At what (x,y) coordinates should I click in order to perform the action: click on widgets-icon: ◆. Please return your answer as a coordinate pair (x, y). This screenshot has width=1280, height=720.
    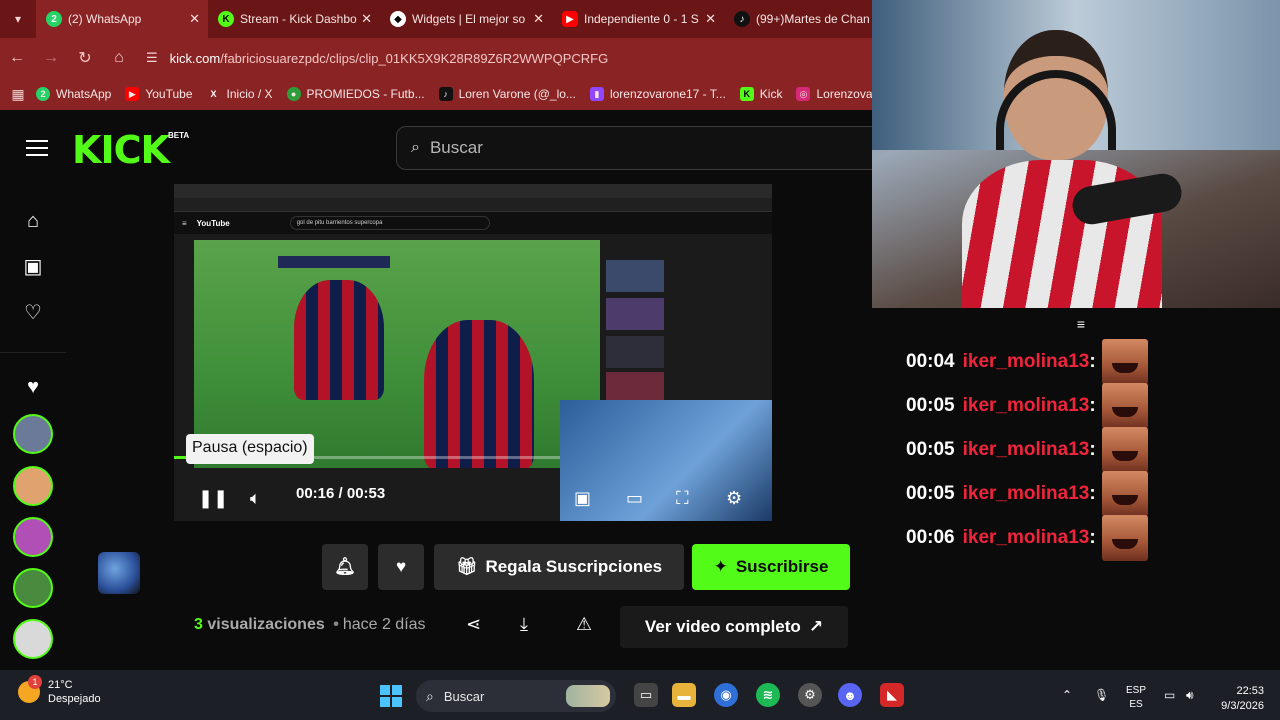
    Looking at the image, I should click on (398, 19).